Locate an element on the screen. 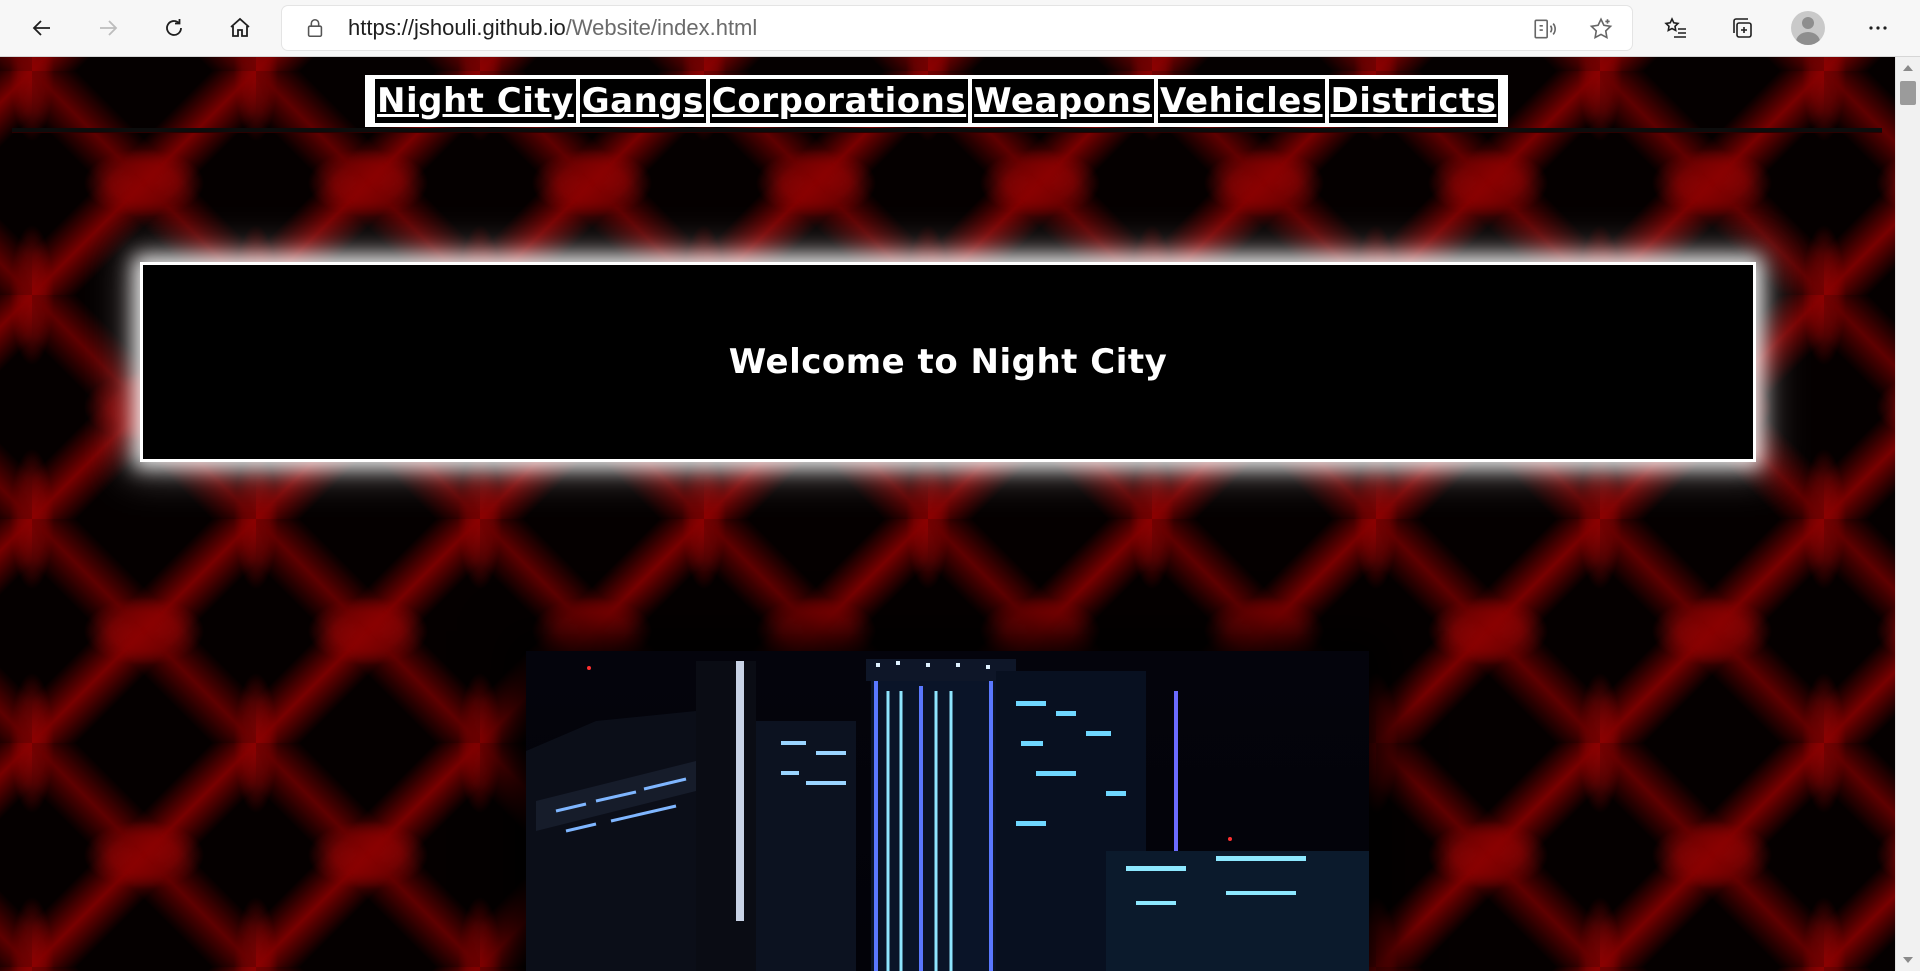 The image size is (1920, 971). read-aloud-icon is located at coordinates (1545, 29).